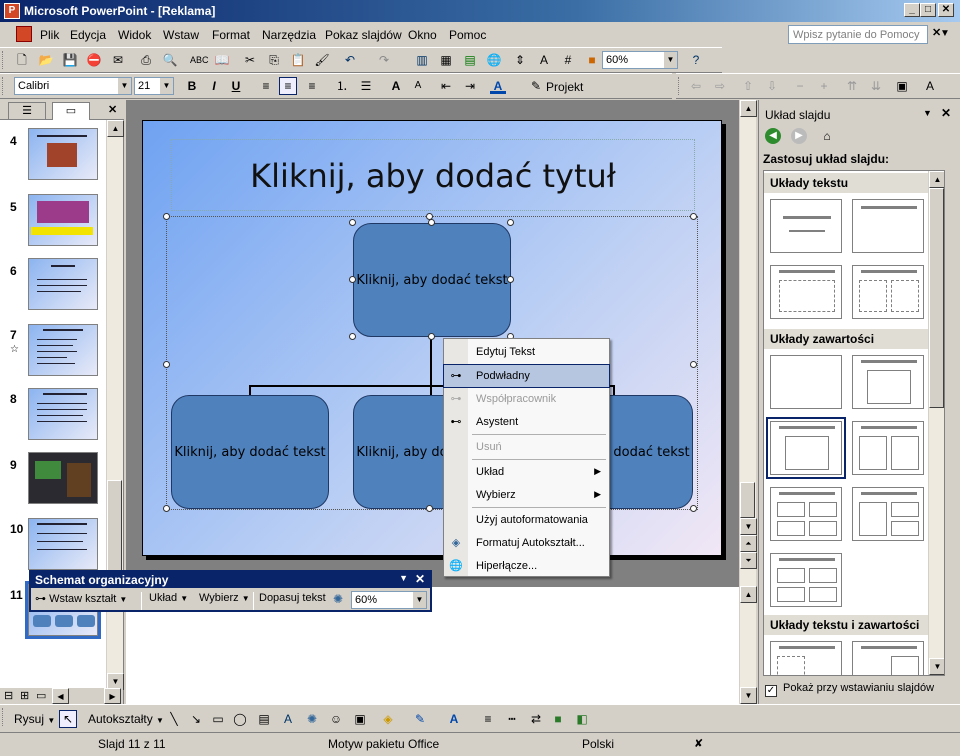 Image resolution: width=960 pixels, height=756 pixels. Describe the element at coordinates (806, 382) in the screenshot. I see `layout-blank` at that location.